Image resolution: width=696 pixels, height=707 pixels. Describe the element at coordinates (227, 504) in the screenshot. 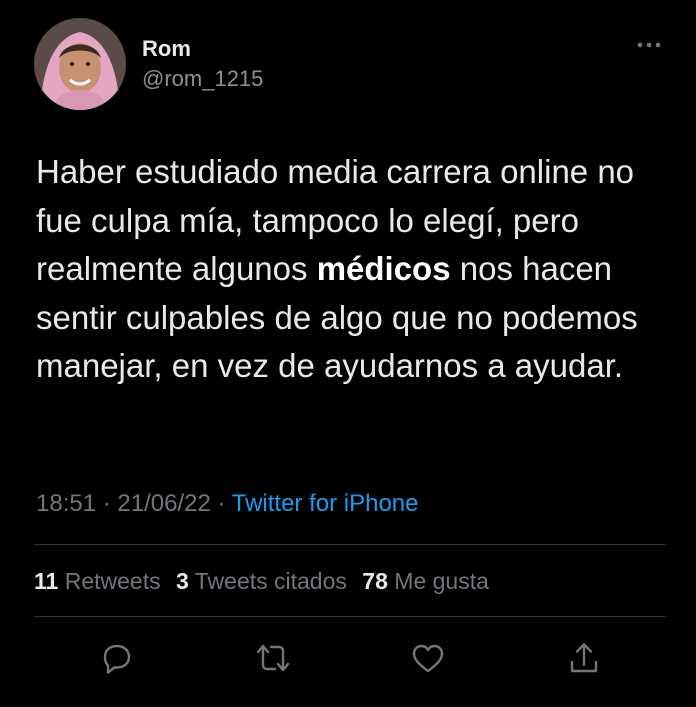

I see `tweet-meta: 18:51 · 21/06/22 · Twitter for iPhone` at that location.